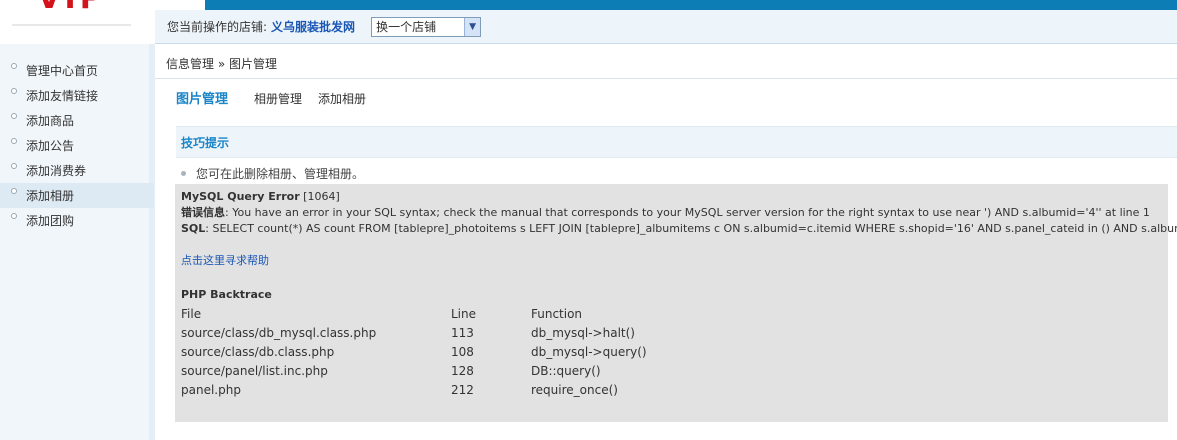 This screenshot has width=1177, height=440. I want to click on sidebar-item: 添加商品, so click(77, 120).